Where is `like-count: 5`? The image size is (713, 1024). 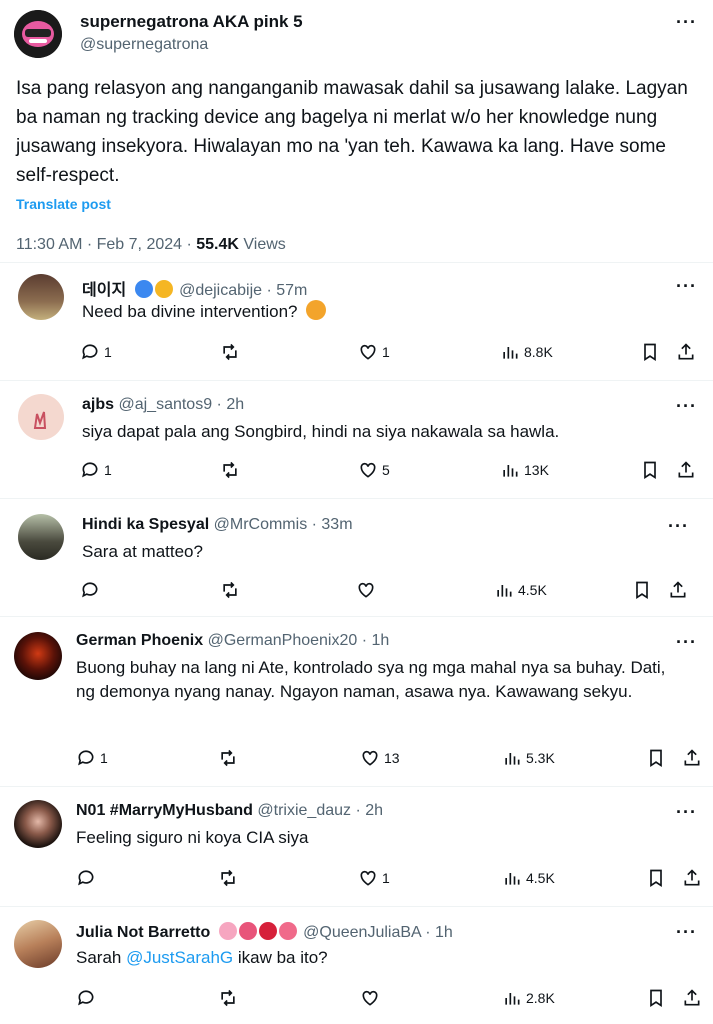 like-count: 5 is located at coordinates (386, 470).